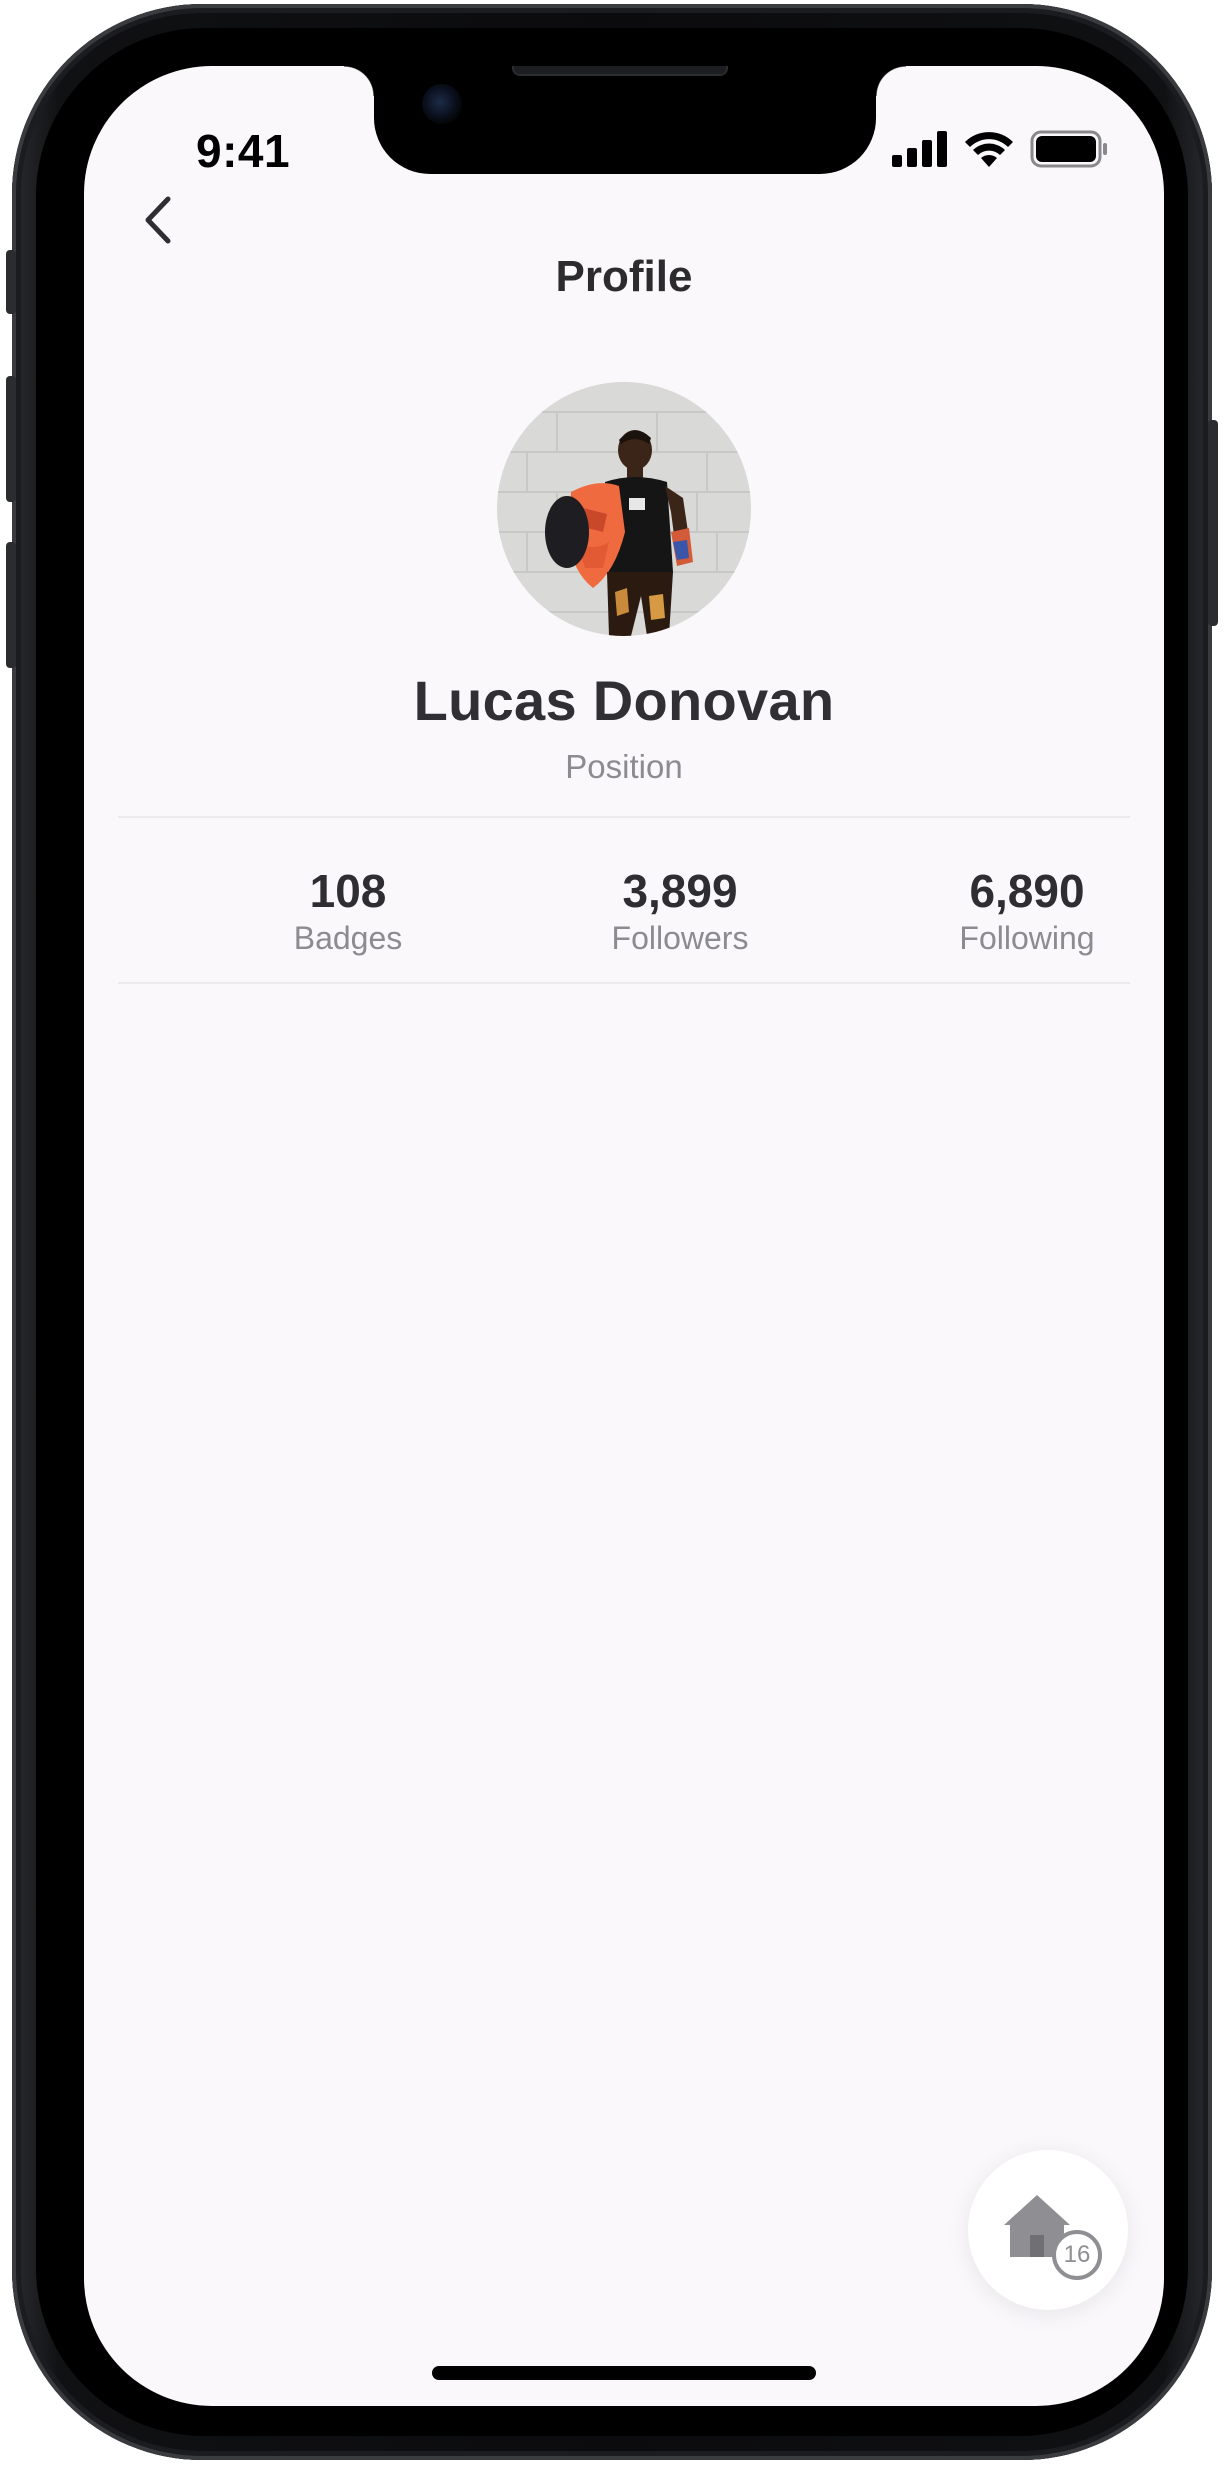 This screenshot has width=1224, height=2466. I want to click on stat-badges-value: 108, so click(348, 891).